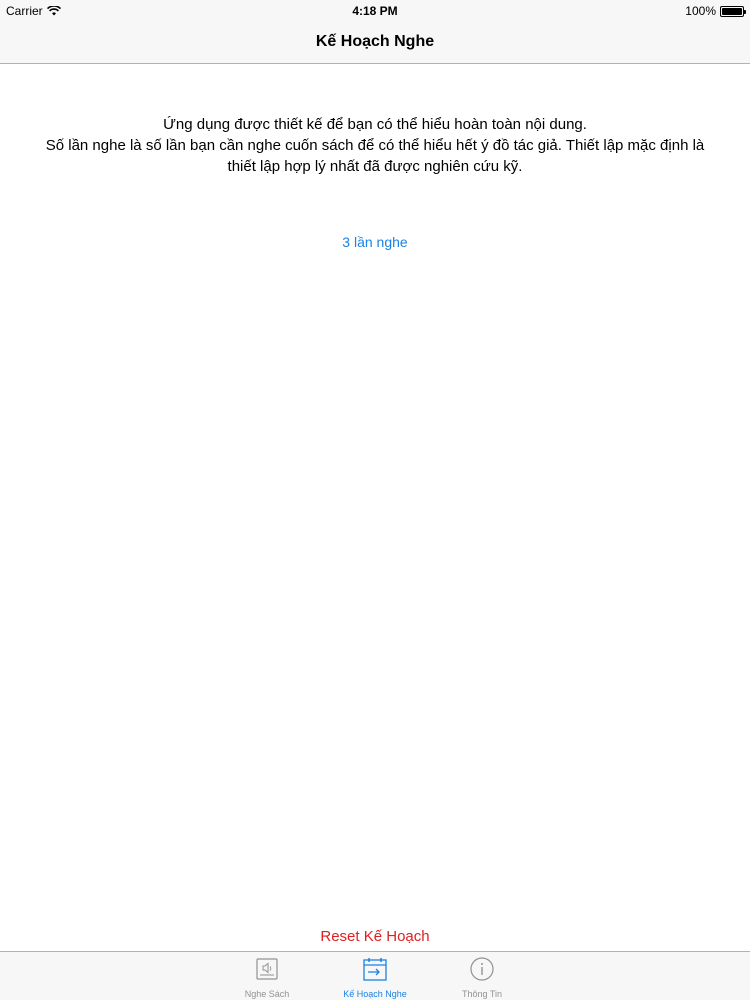 This screenshot has height=1000, width=750. I want to click on listen-count-button: 3 lần nghe, so click(375, 242).